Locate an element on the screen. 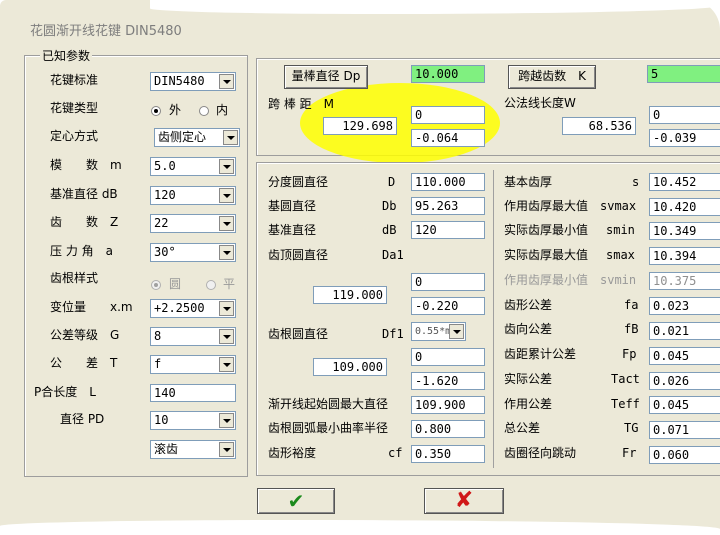 This screenshot has width=720, height=535. ref-dia-label: 基准直径 dB is located at coordinates (84, 194).